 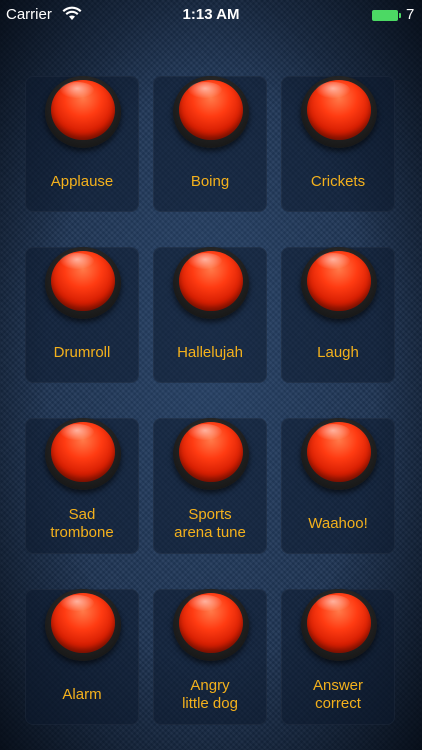 I want to click on sound-button-sports-arena-tune: Sports arena tune, so click(x=210, y=486).